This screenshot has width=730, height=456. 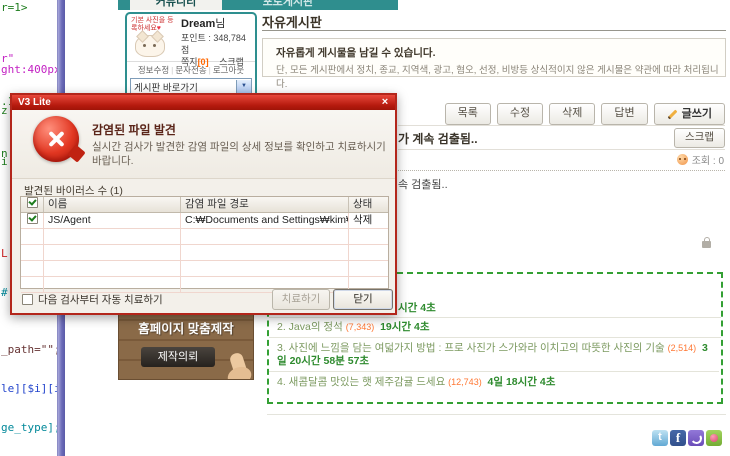 I want to click on item-title: 4. 새콤달콤 맛있는 햇 제주감귤 드세요, so click(x=361, y=382).